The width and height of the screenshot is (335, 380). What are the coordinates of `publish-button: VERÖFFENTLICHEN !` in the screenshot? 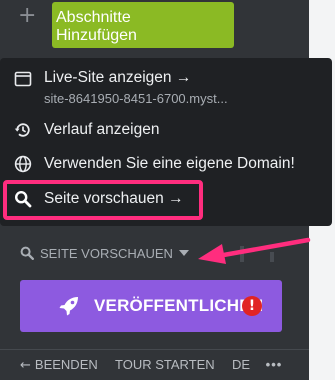 It's located at (151, 306).